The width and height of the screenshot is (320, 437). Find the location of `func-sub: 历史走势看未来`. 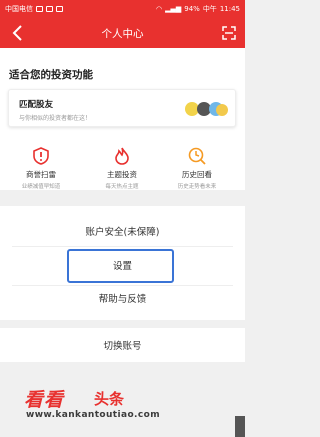

func-sub: 历史走势看未来 is located at coordinates (197, 187).